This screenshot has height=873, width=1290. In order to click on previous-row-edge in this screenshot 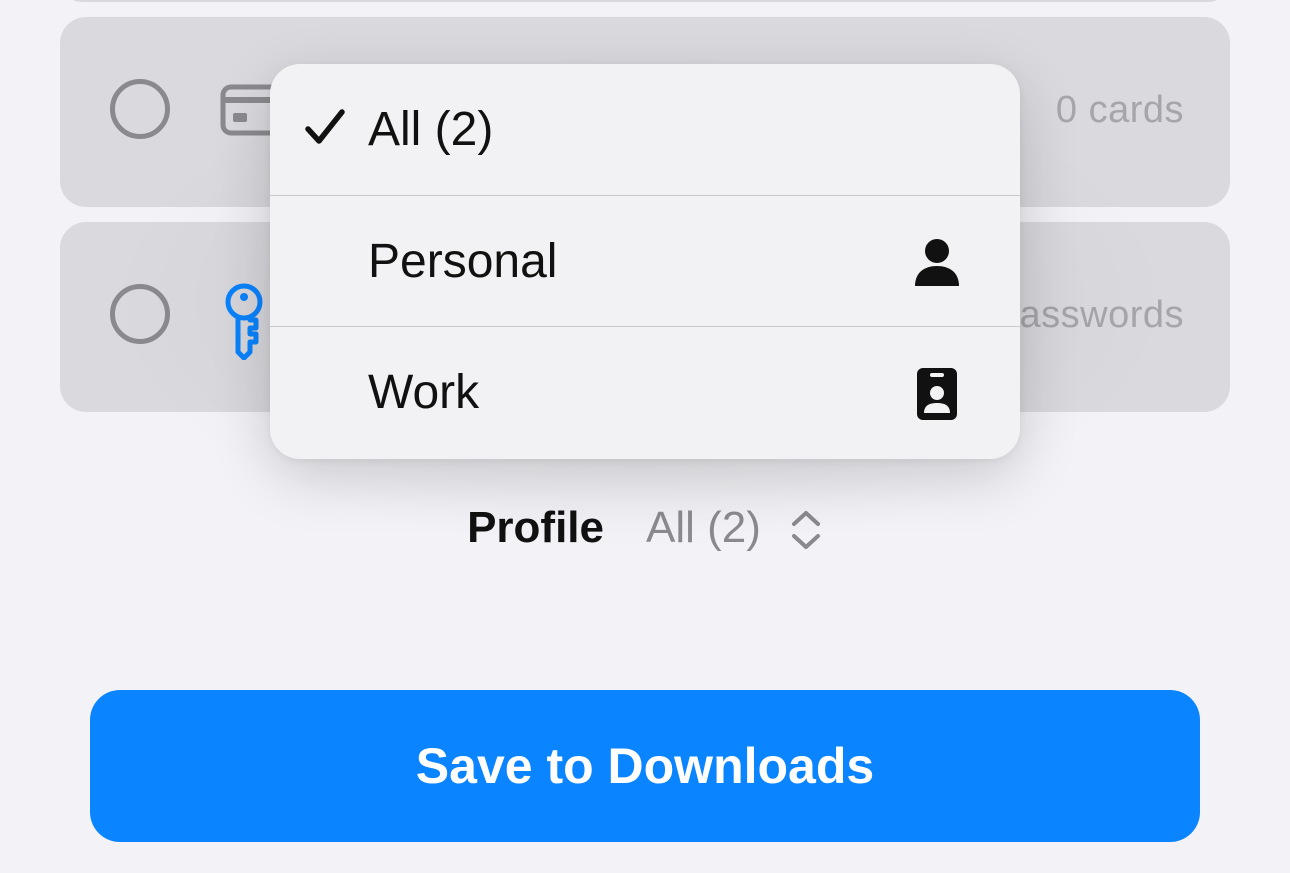, I will do `click(645, 1)`.